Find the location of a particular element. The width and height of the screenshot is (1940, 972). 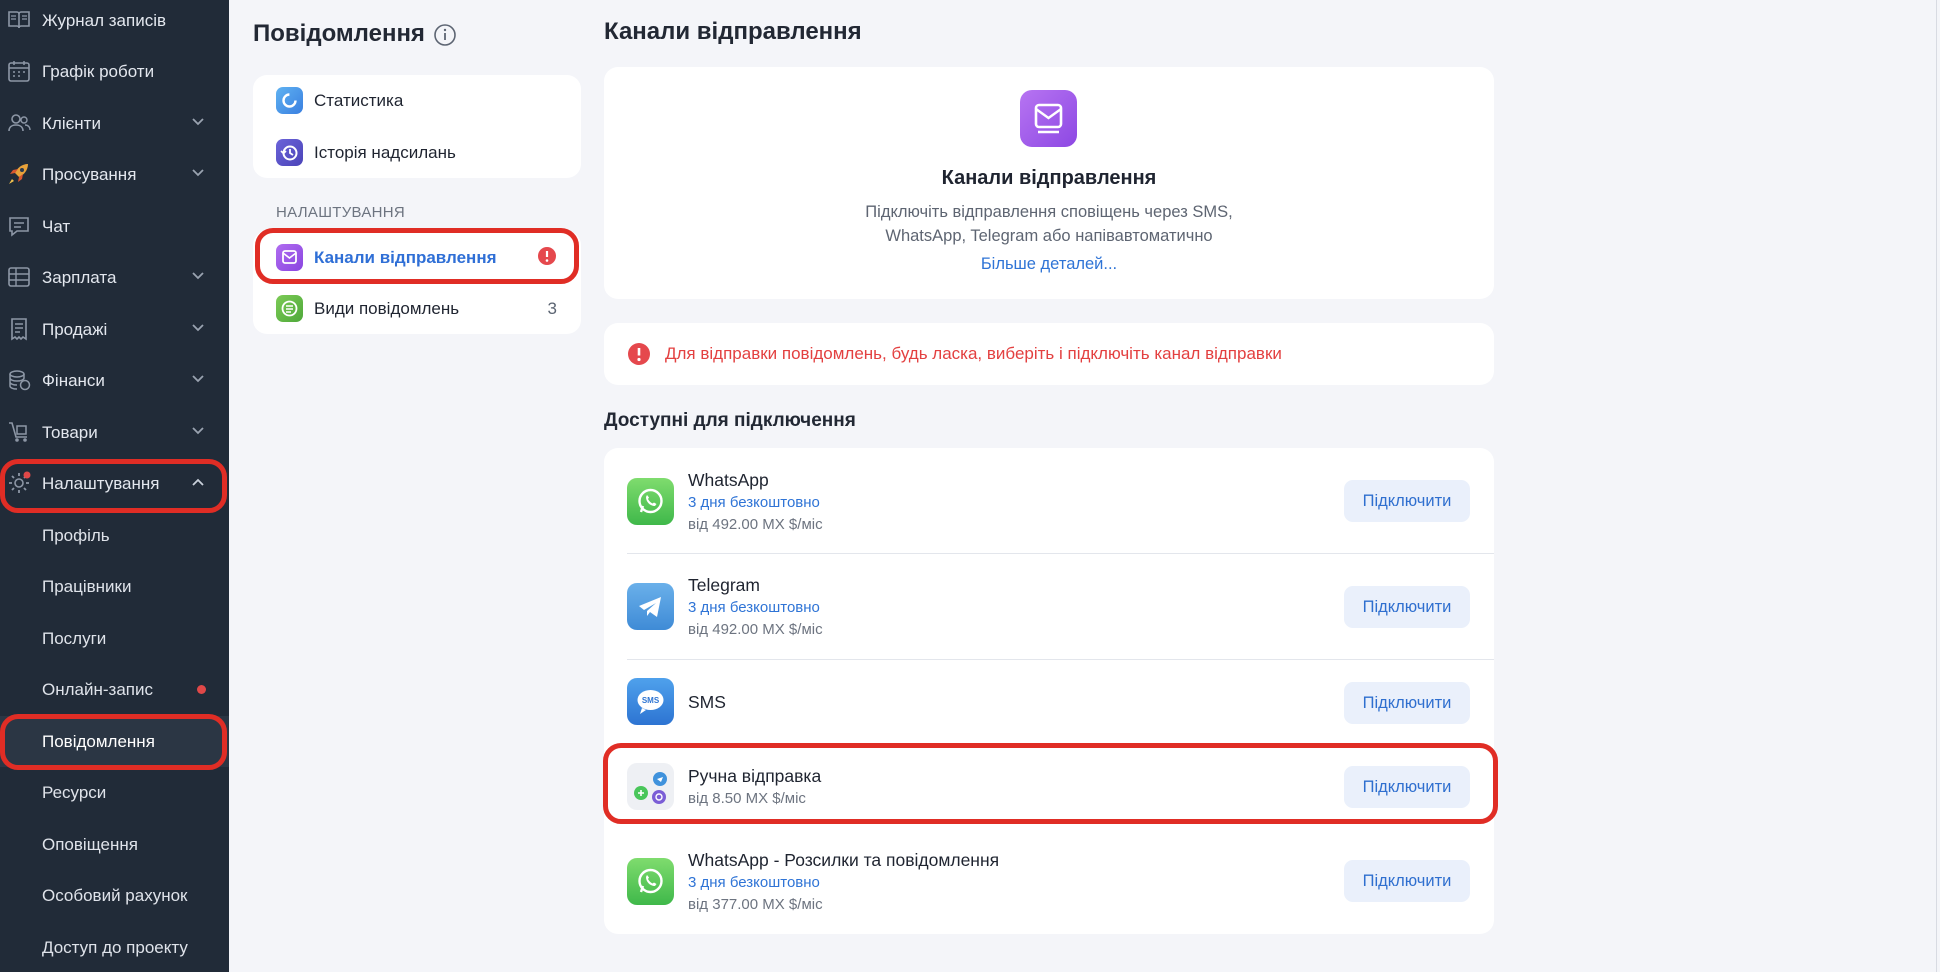

sidebar-subitem-label: Ресурси is located at coordinates (74, 792).